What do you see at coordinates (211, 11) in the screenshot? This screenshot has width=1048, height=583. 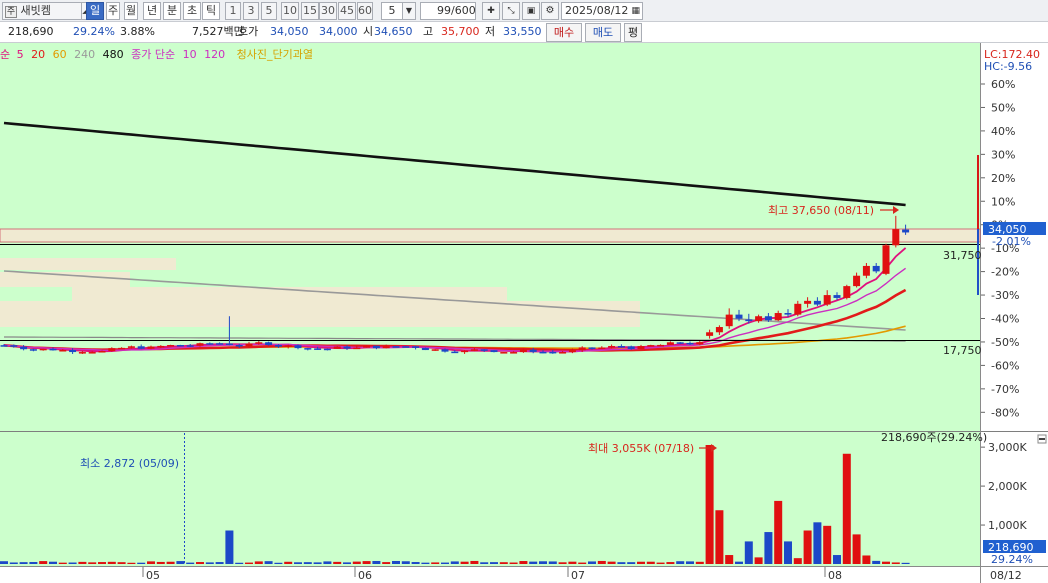 I see `period-tab-6: 틱` at bounding box center [211, 11].